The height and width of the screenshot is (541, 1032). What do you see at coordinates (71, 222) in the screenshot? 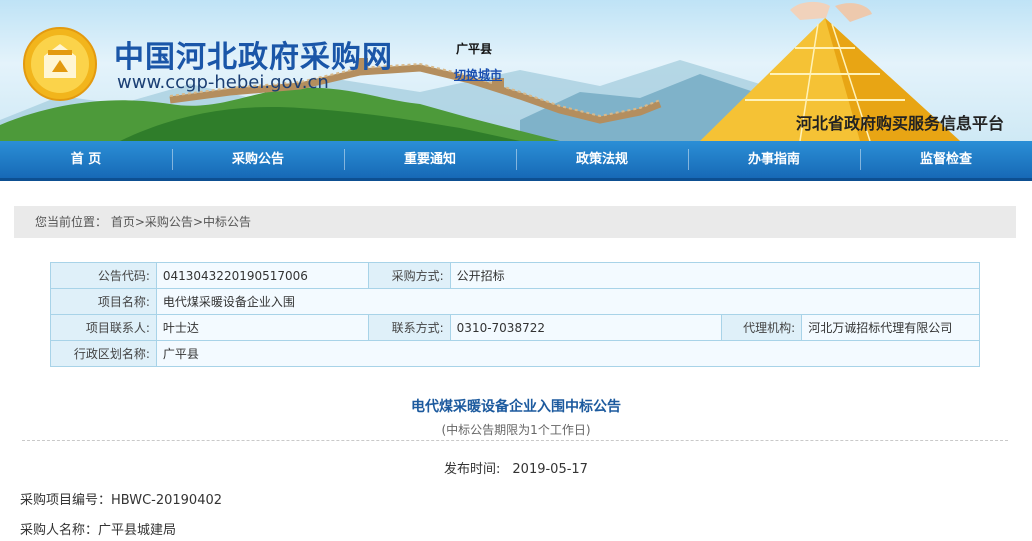
I see `breadcrumb-label: 您当前位置：` at bounding box center [71, 222].